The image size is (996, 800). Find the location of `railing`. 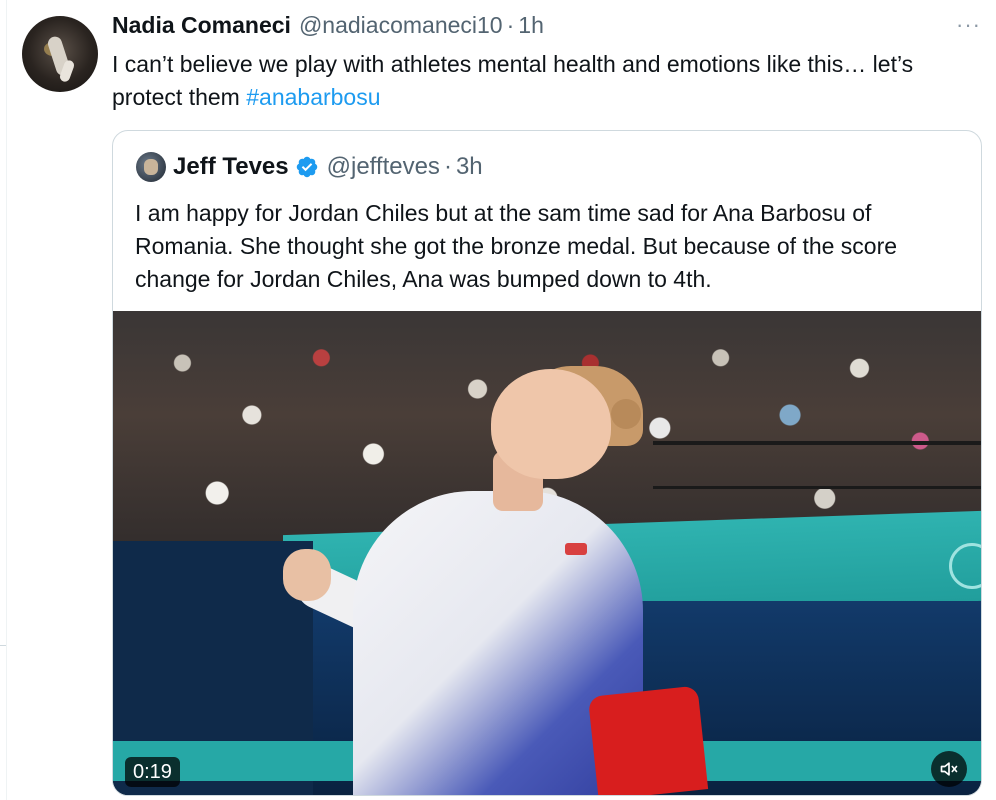

railing is located at coordinates (817, 443).